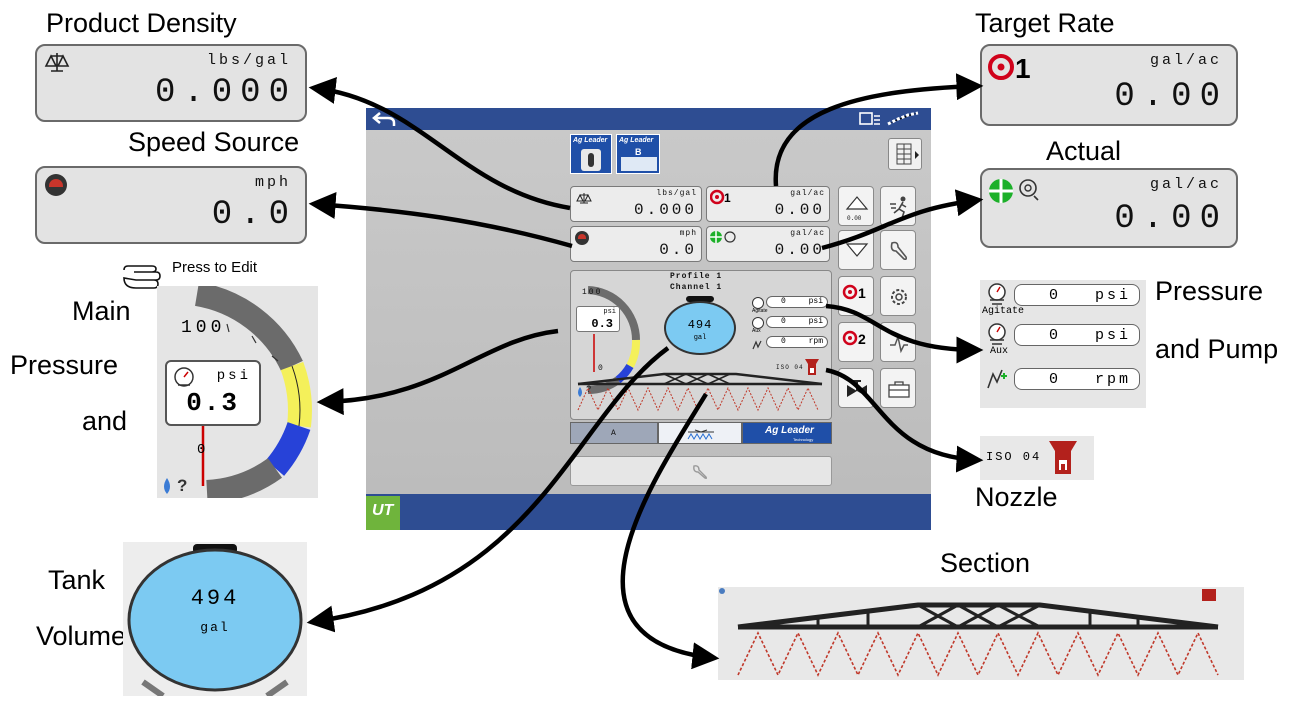  What do you see at coordinates (1109, 208) in the screenshot?
I see `actual-panel: gal/ac 0.00` at bounding box center [1109, 208].